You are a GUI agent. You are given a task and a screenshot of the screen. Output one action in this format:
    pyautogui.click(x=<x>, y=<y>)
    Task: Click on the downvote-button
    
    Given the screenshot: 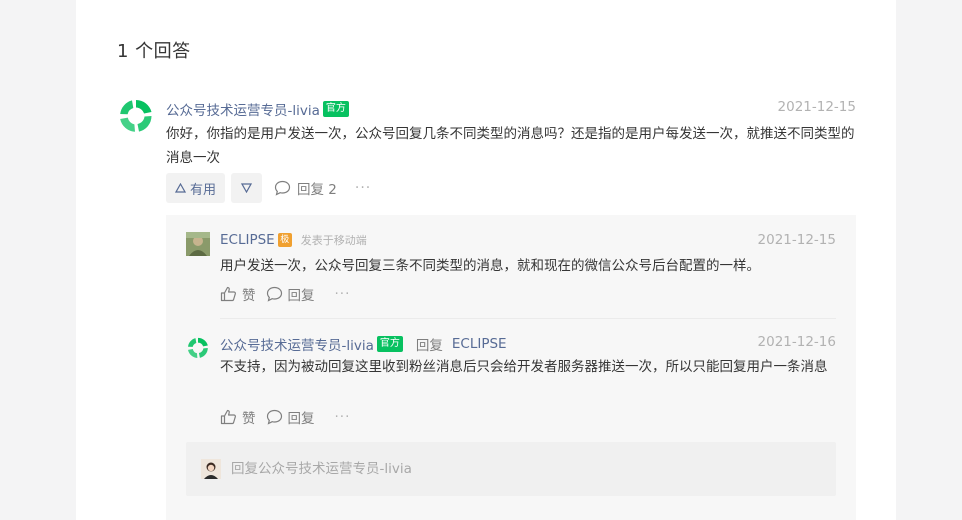 What is the action you would take?
    pyautogui.click(x=247, y=188)
    